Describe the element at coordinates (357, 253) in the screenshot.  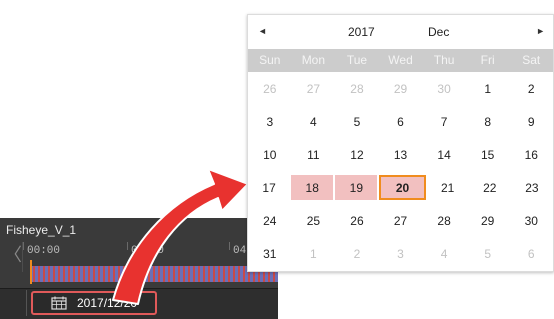
I see `calendar-day-other-month: 2` at that location.